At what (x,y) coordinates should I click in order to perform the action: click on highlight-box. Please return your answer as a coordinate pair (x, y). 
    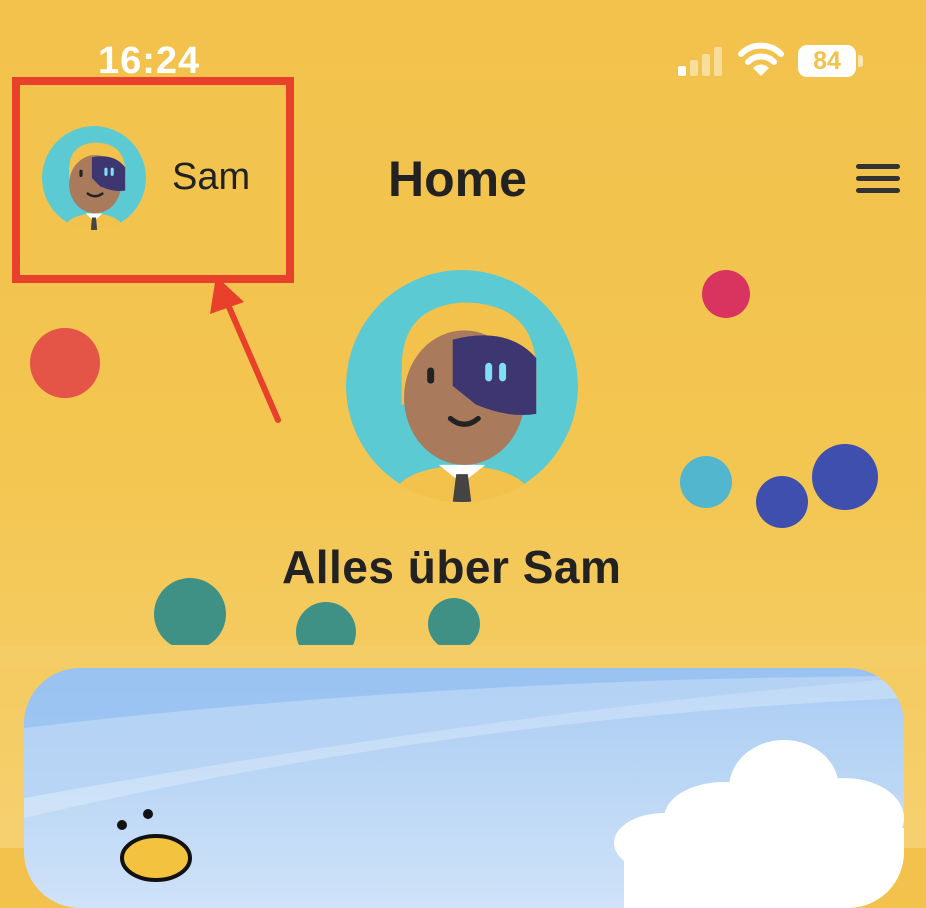
    Looking at the image, I should click on (153, 180).